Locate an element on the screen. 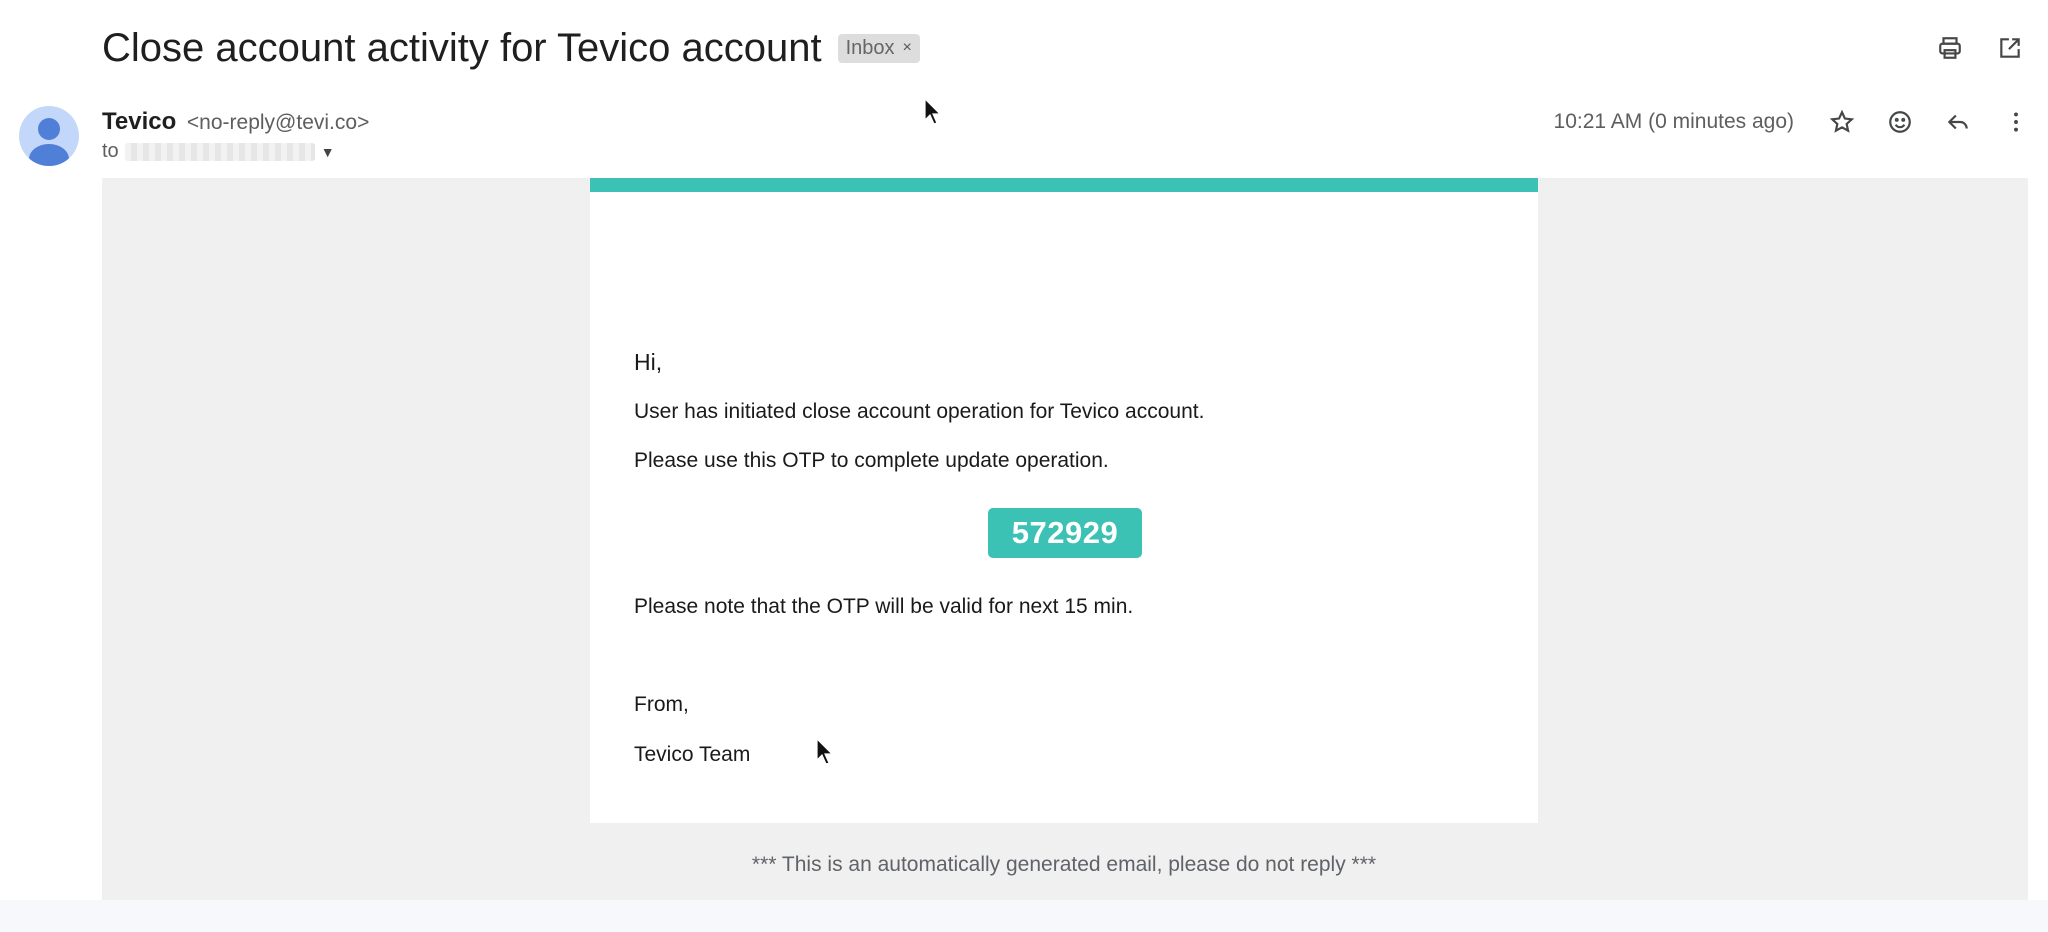 The height and width of the screenshot is (932, 2048). greeting: Hi, is located at coordinates (648, 362).